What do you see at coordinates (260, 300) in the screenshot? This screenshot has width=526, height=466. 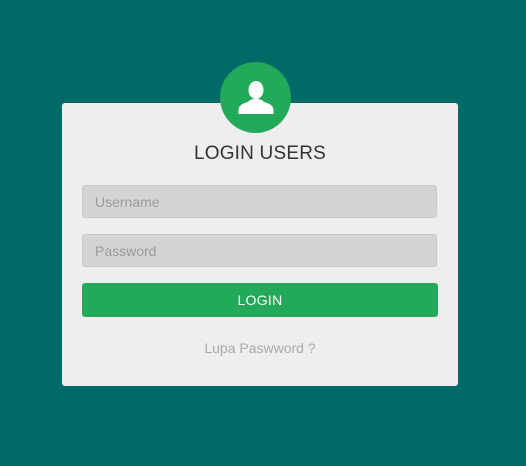 I see `login-button: LOGIN` at bounding box center [260, 300].